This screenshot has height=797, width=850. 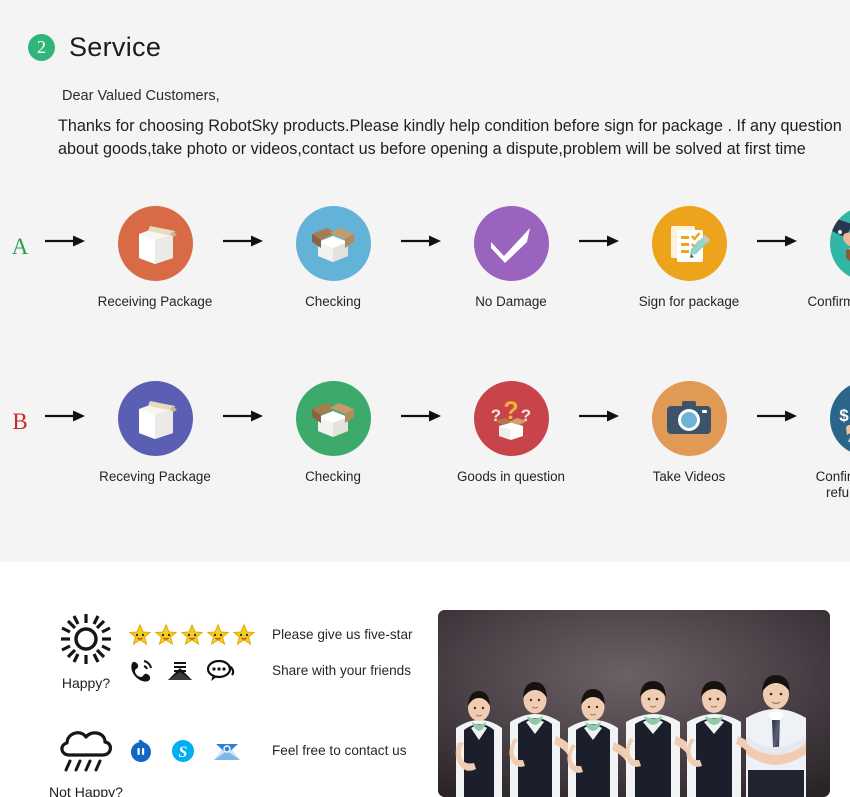 I want to click on row-letter-a: A, so click(x=20, y=246).